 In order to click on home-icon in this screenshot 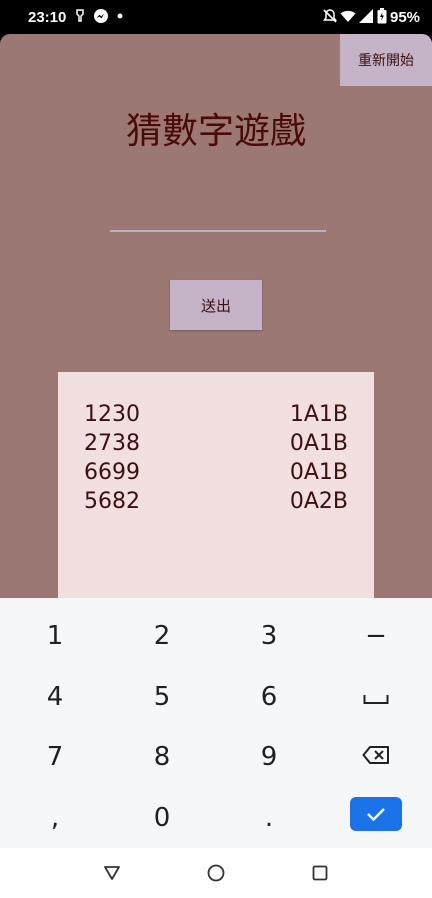, I will do `click(216, 873)`.